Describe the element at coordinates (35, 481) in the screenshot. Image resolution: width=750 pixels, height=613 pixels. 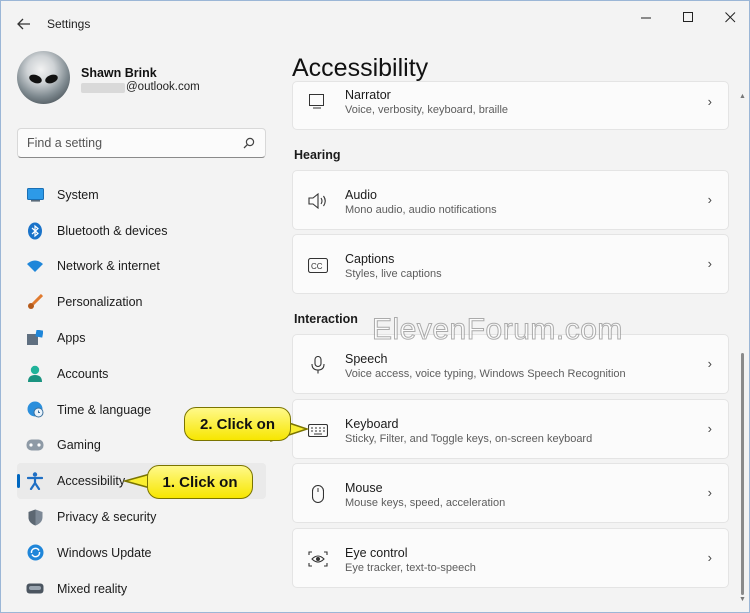
I see `accessibility-icon` at that location.